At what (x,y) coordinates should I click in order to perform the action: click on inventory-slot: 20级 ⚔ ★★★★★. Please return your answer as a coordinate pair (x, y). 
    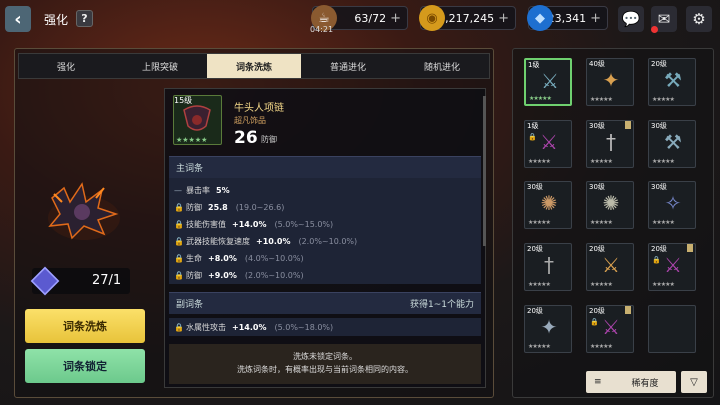
    Looking at the image, I should click on (610, 267).